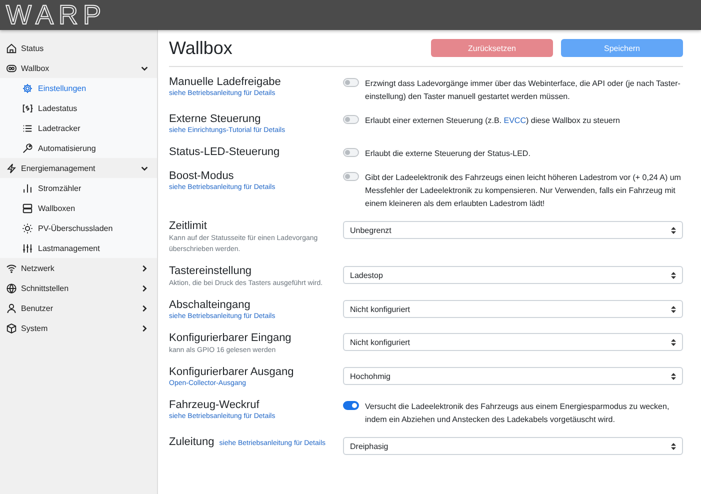 This screenshot has height=494, width=701. What do you see at coordinates (78, 108) in the screenshot?
I see `sidebar-item: Ladestatus` at bounding box center [78, 108].